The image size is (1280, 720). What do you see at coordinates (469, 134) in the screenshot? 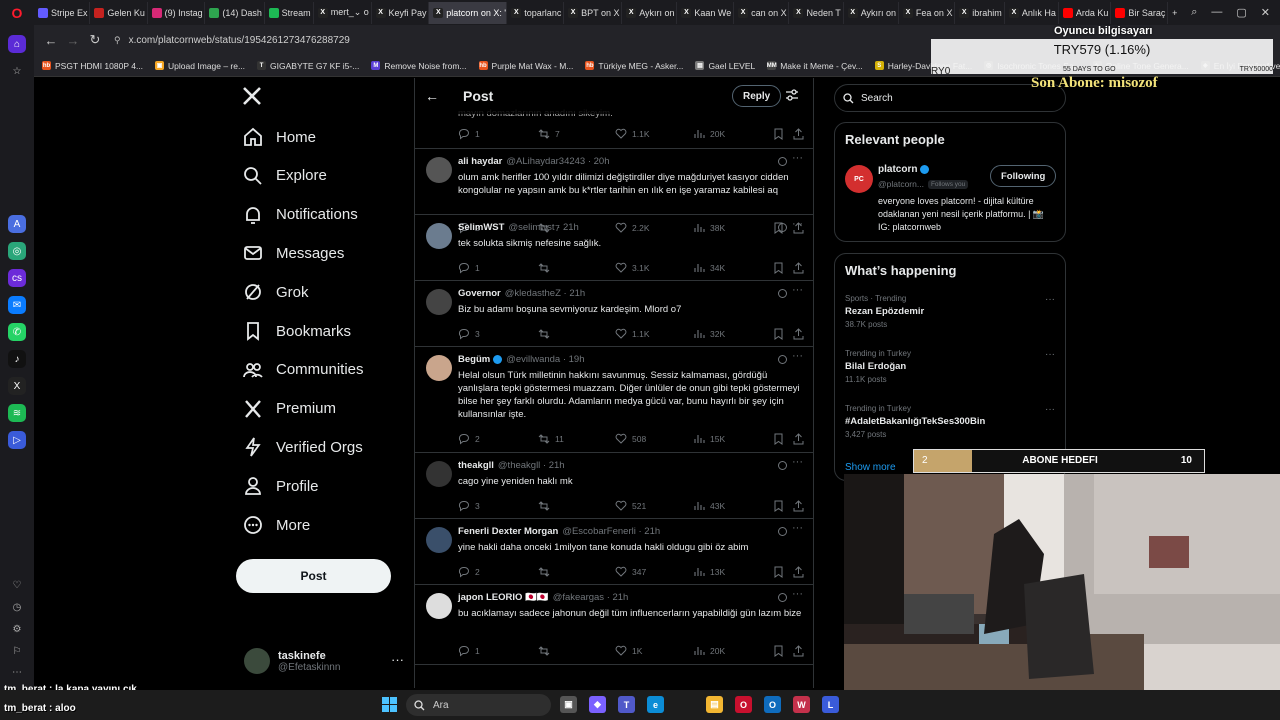
I see `reply-action: 1` at bounding box center [469, 134].